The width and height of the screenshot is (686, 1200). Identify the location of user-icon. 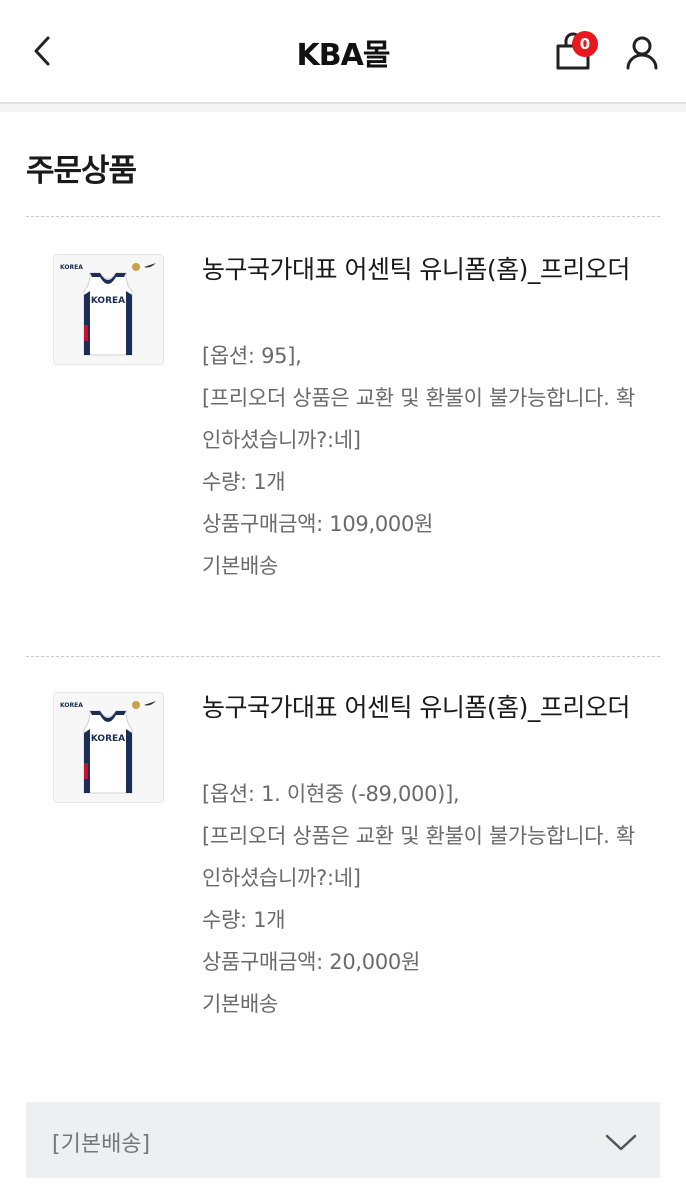
(642, 53).